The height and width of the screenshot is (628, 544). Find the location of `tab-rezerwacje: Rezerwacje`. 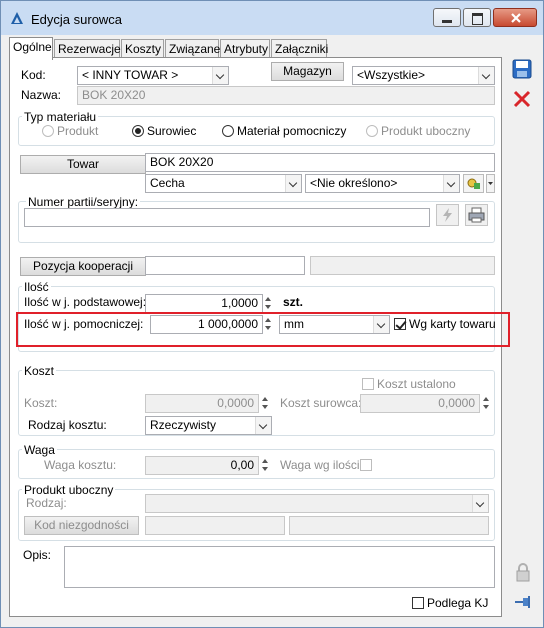

tab-rezerwacje: Rezerwacje is located at coordinates (87, 48).